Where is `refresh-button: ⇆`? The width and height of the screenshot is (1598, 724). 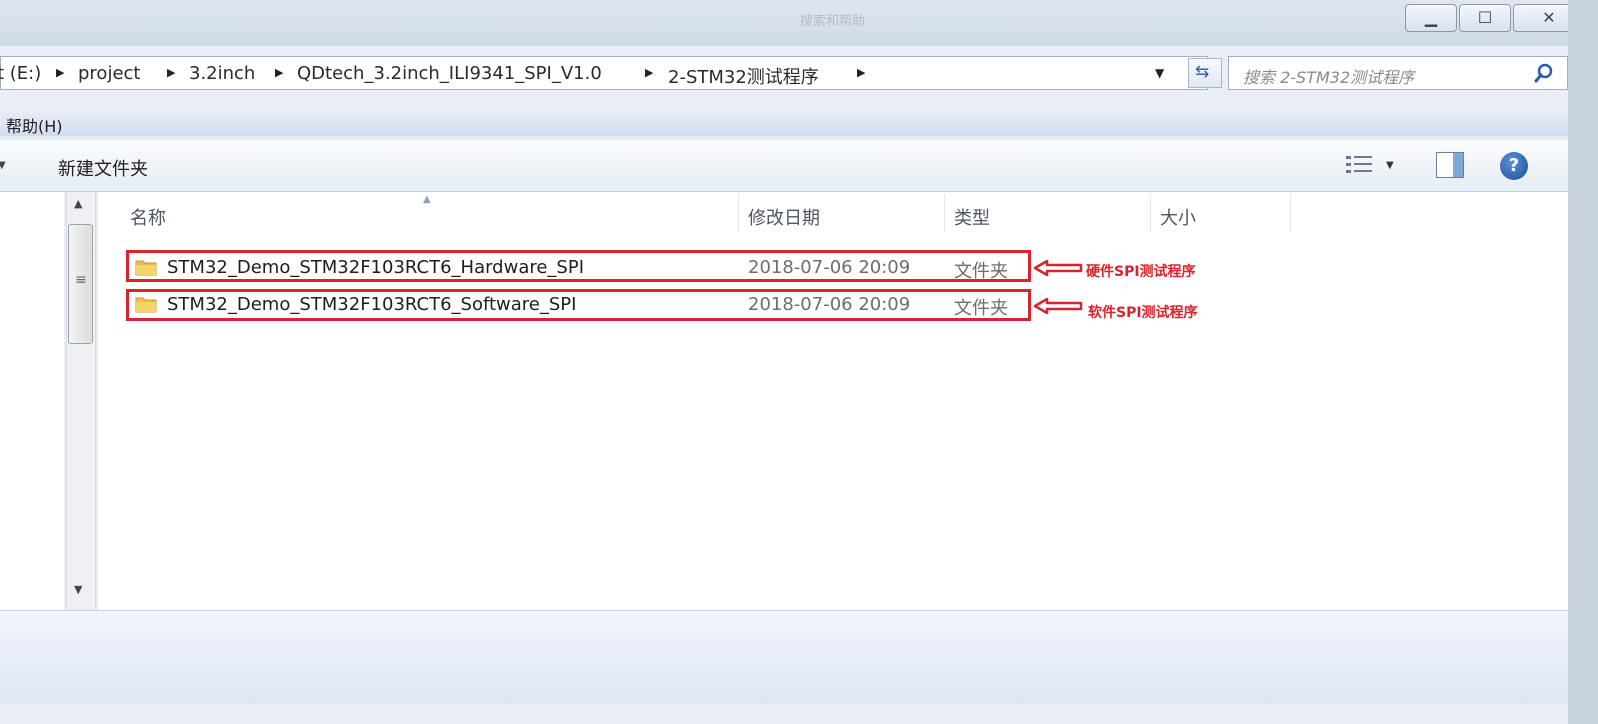
refresh-button: ⇆ is located at coordinates (1205, 73).